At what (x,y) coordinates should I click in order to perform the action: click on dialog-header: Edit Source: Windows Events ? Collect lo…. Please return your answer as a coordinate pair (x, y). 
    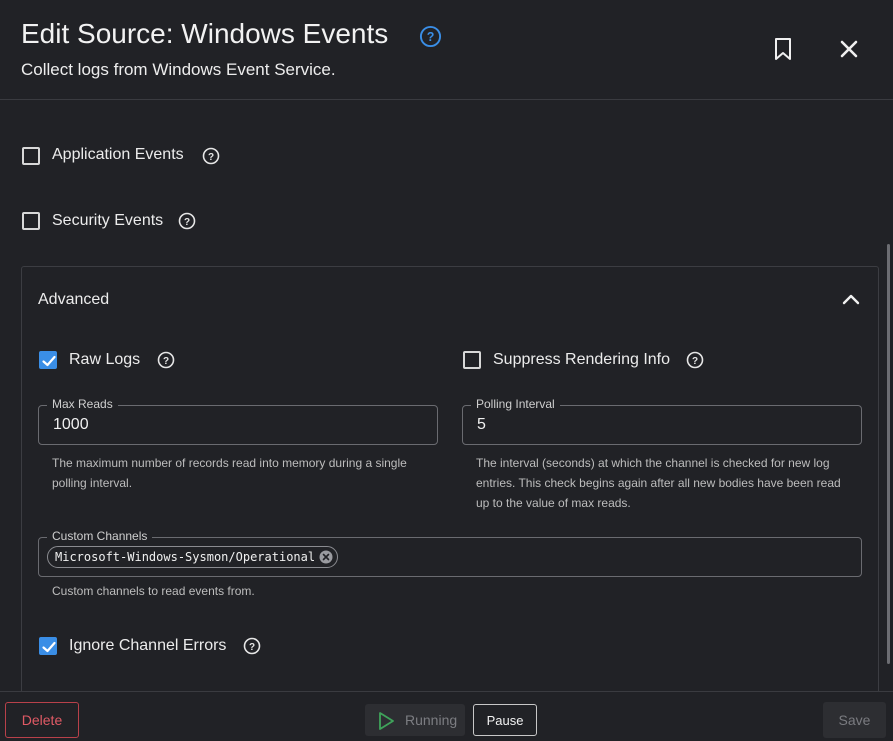
    Looking at the image, I should click on (446, 50).